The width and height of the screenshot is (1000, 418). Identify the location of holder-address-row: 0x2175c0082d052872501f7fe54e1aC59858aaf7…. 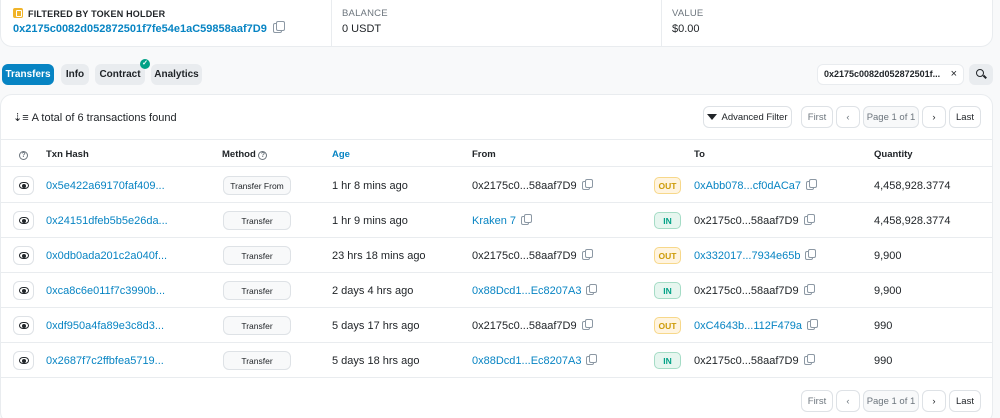
(149, 28).